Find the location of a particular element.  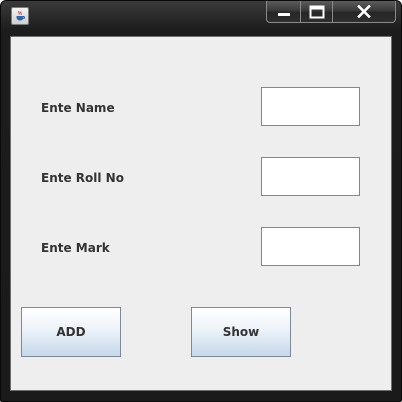

name-field is located at coordinates (310, 106).